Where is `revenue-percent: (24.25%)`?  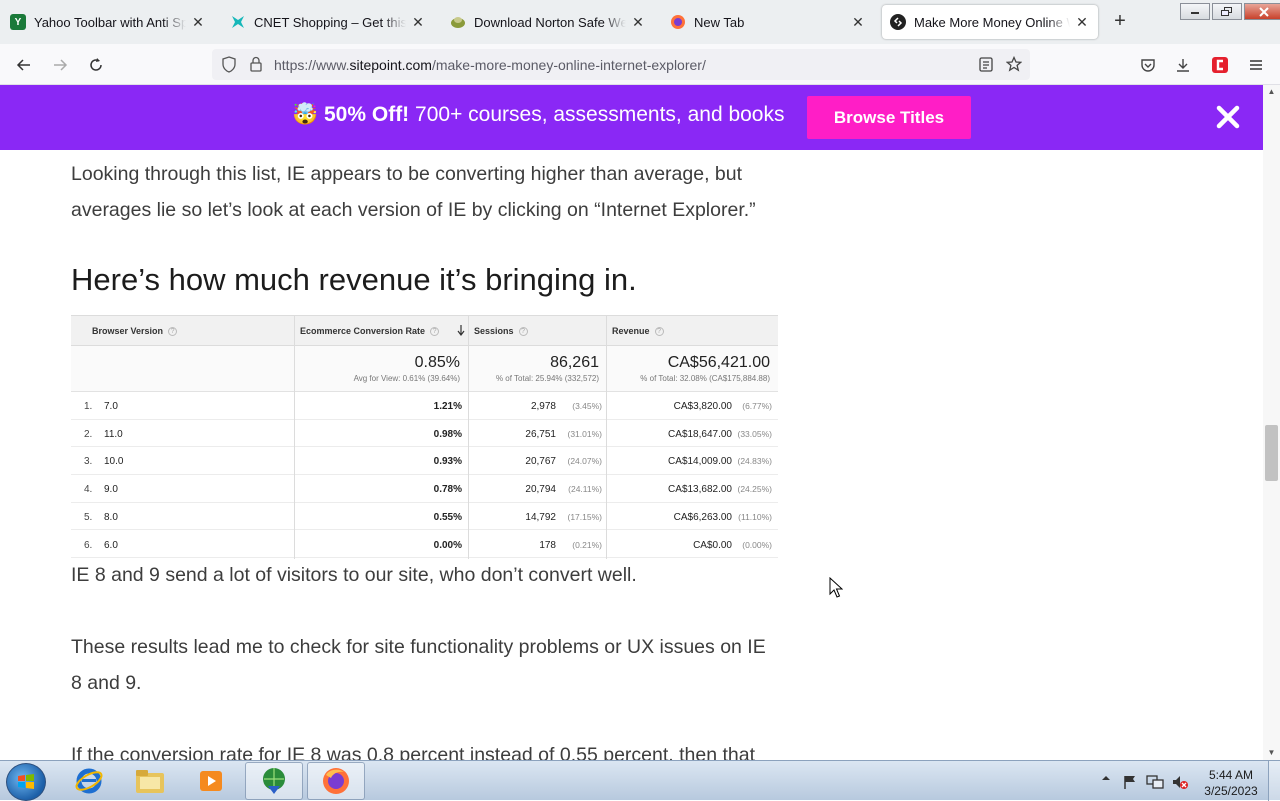
revenue-percent: (24.25%) is located at coordinates (755, 489).